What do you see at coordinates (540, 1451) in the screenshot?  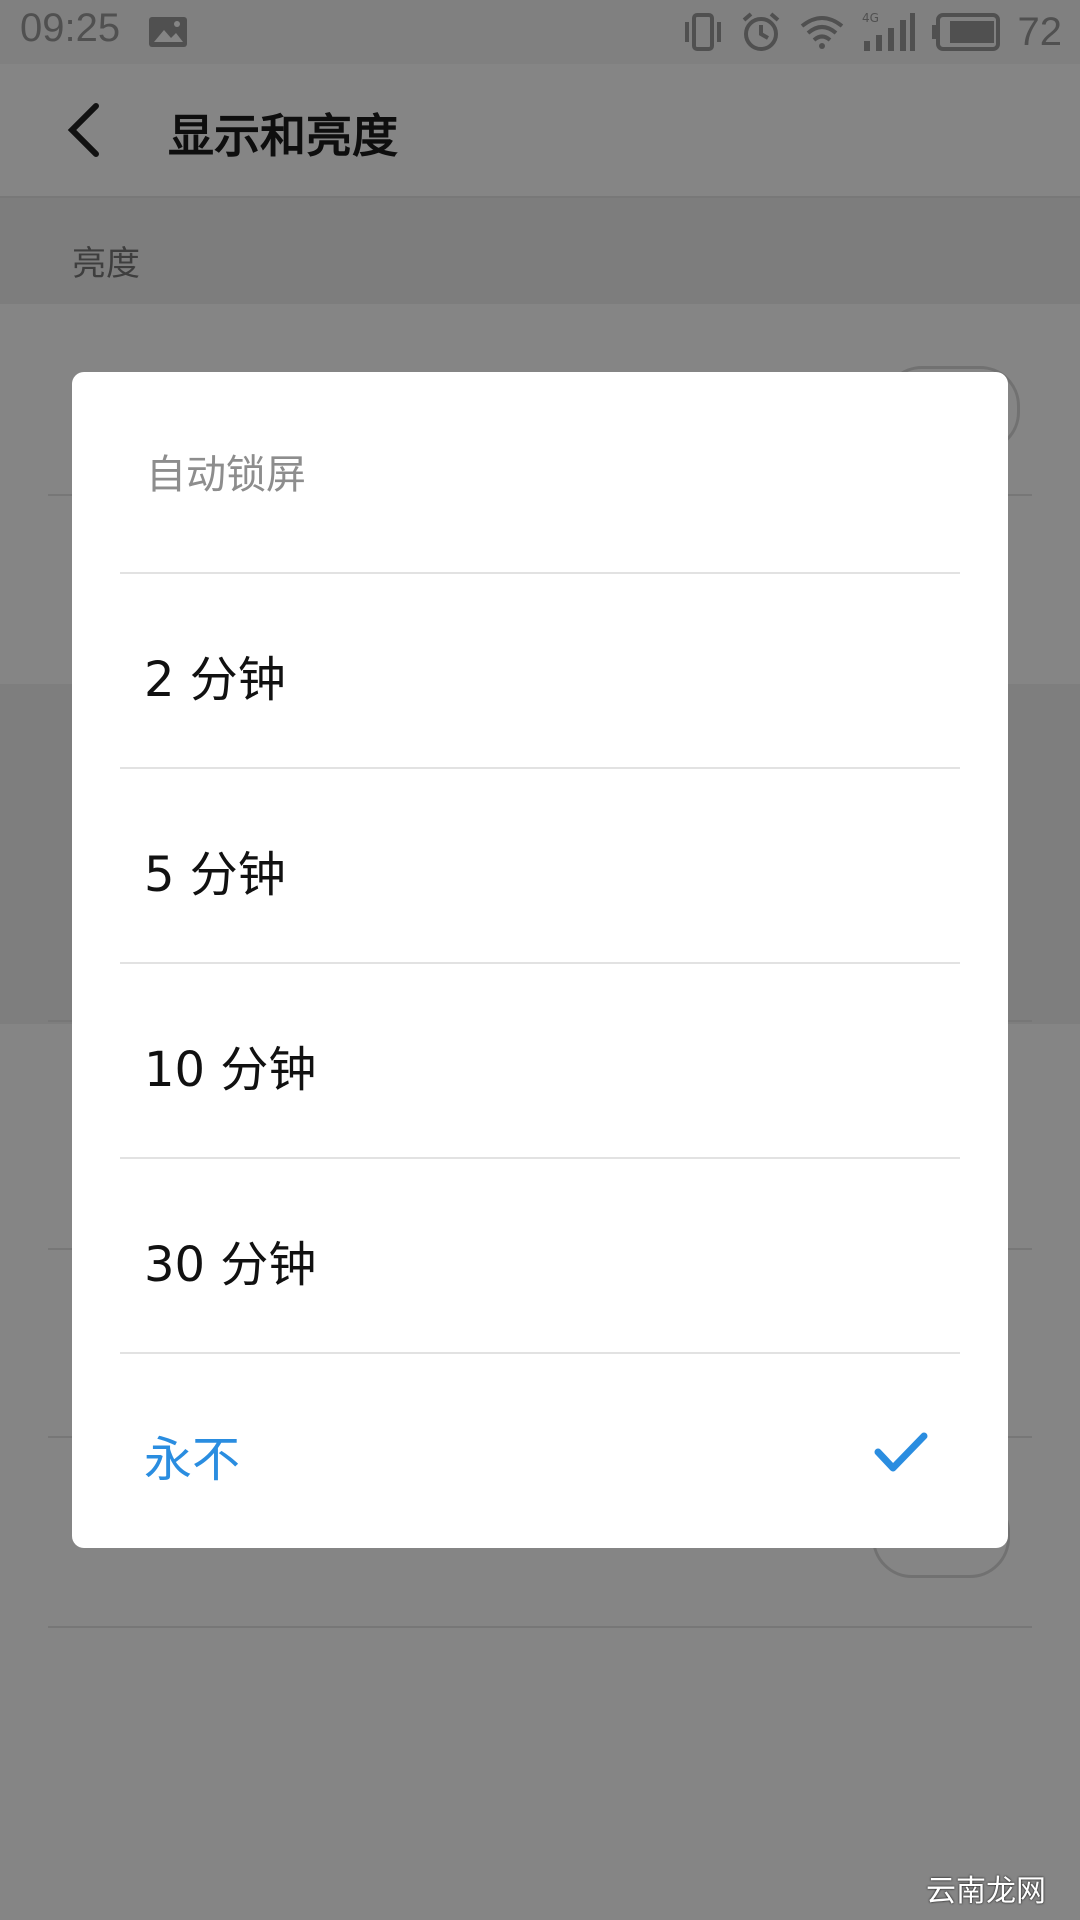 I see `option-never: 永不` at bounding box center [540, 1451].